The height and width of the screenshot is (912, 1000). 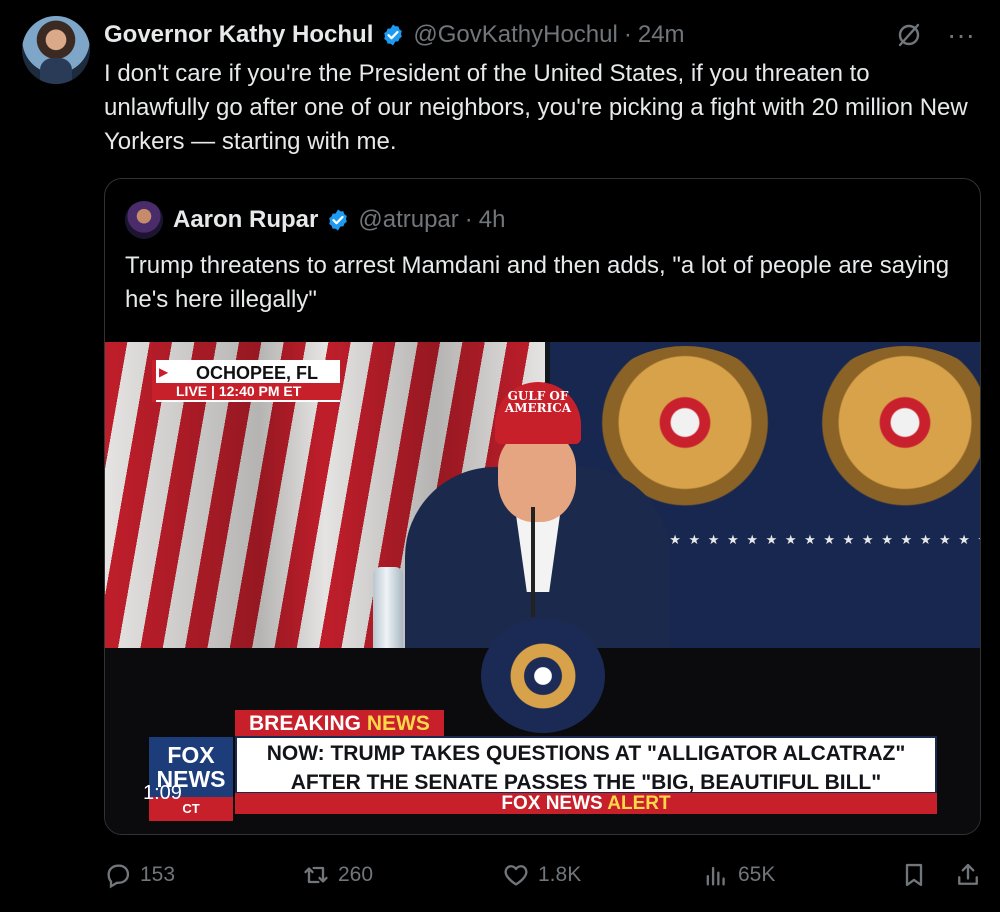 What do you see at coordinates (305, 723) in the screenshot?
I see `breaking-word: BREAKING` at bounding box center [305, 723].